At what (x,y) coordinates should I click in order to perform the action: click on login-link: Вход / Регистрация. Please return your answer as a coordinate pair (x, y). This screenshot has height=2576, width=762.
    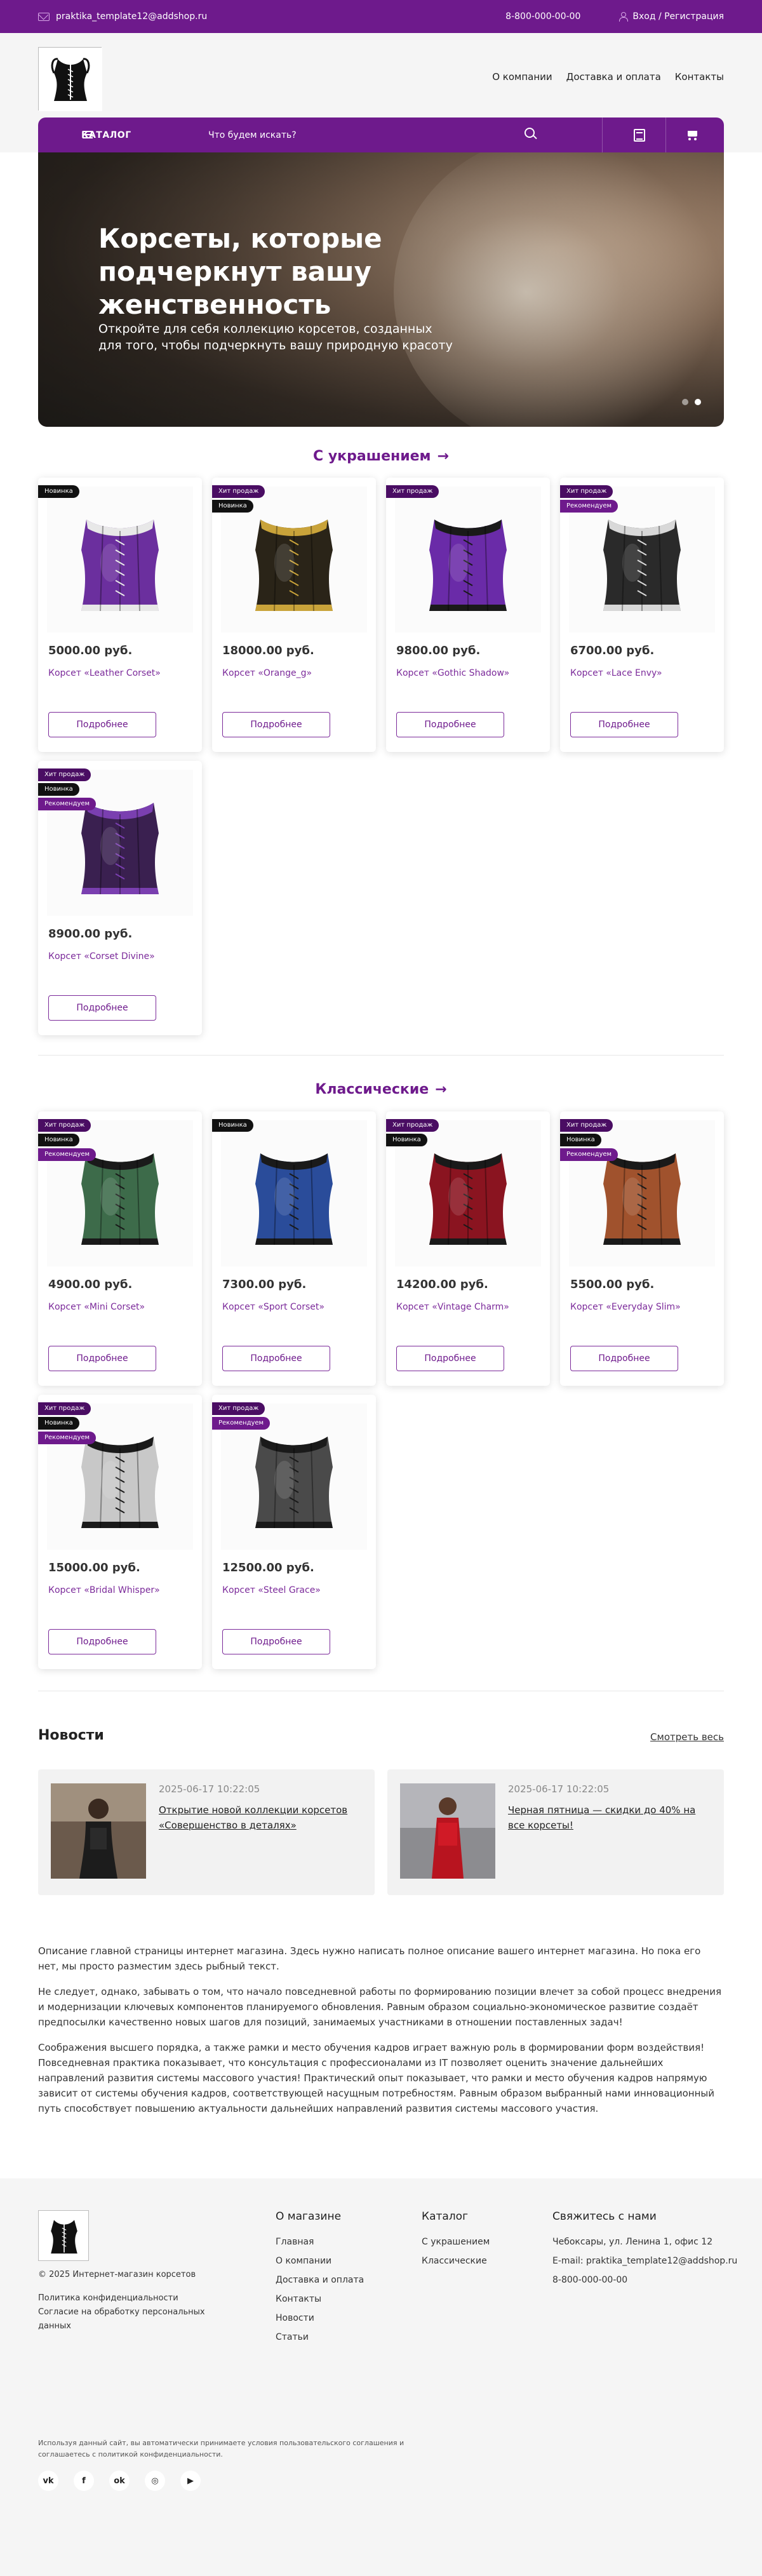
    Looking at the image, I should click on (671, 16).